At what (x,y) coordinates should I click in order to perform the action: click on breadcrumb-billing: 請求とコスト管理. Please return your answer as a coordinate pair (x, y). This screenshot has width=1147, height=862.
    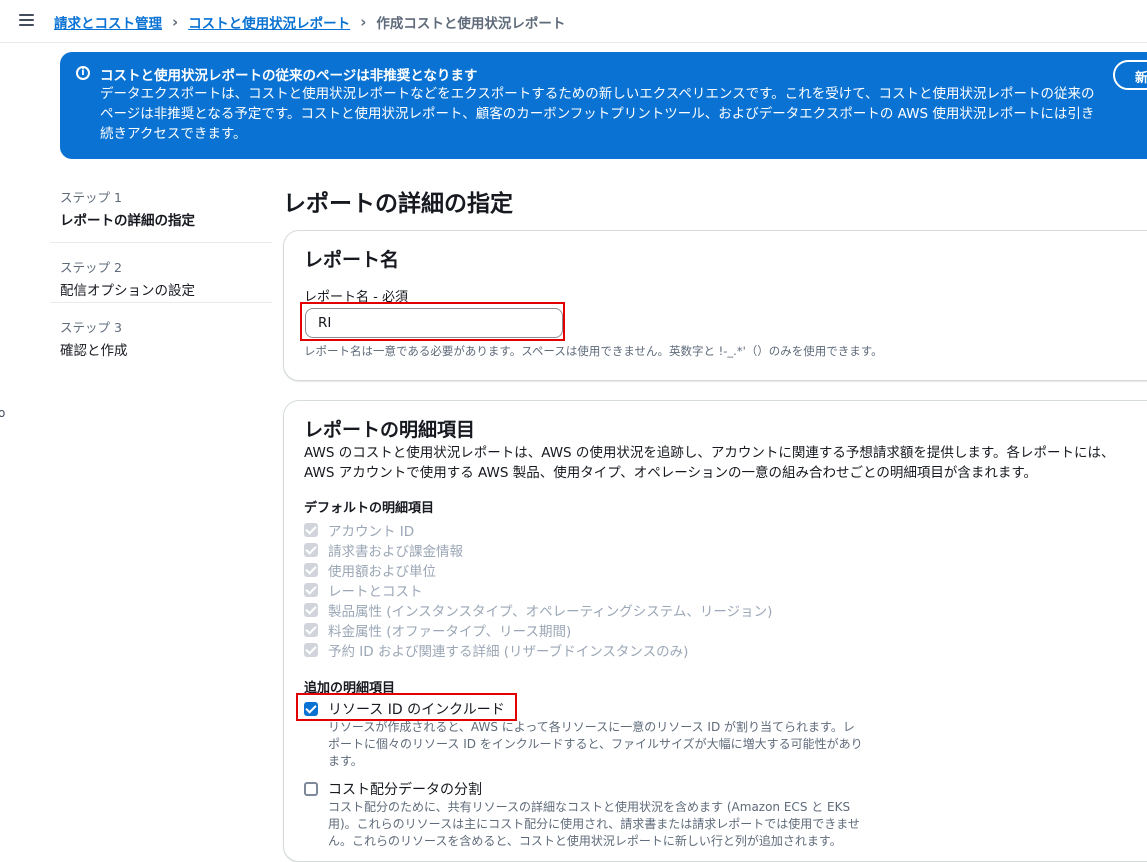
    Looking at the image, I should click on (108, 22).